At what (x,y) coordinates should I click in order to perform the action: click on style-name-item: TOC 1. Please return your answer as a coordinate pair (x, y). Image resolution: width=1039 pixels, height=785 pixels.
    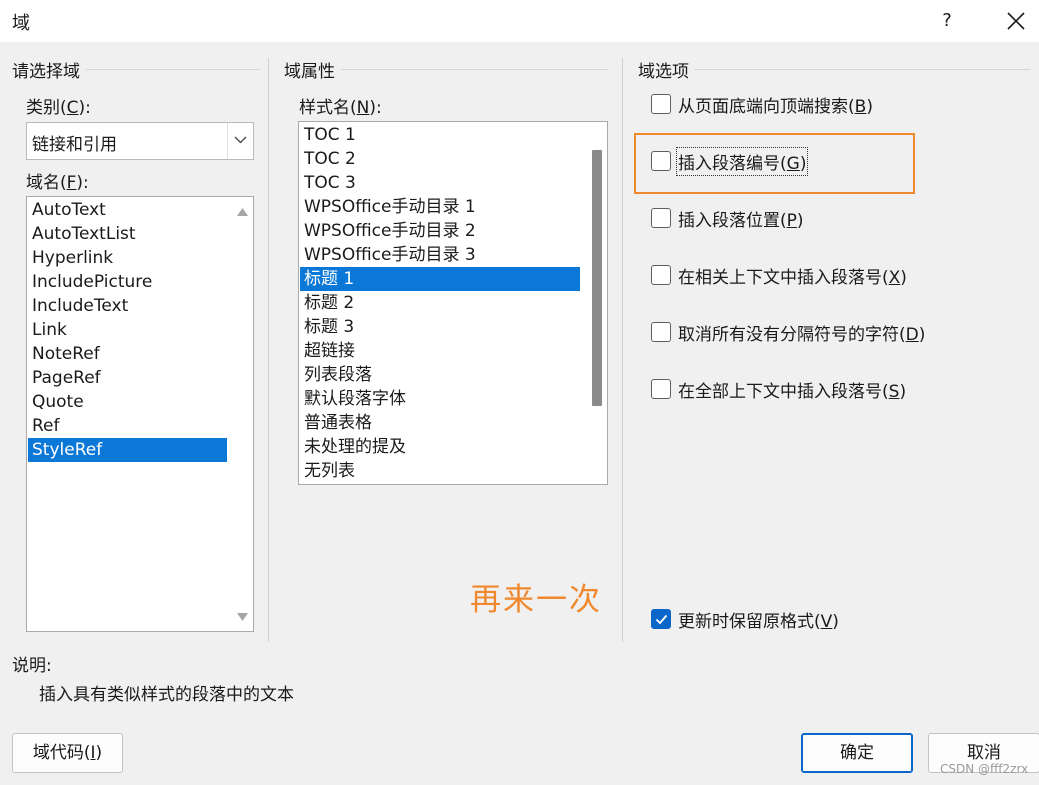
    Looking at the image, I should click on (440, 135).